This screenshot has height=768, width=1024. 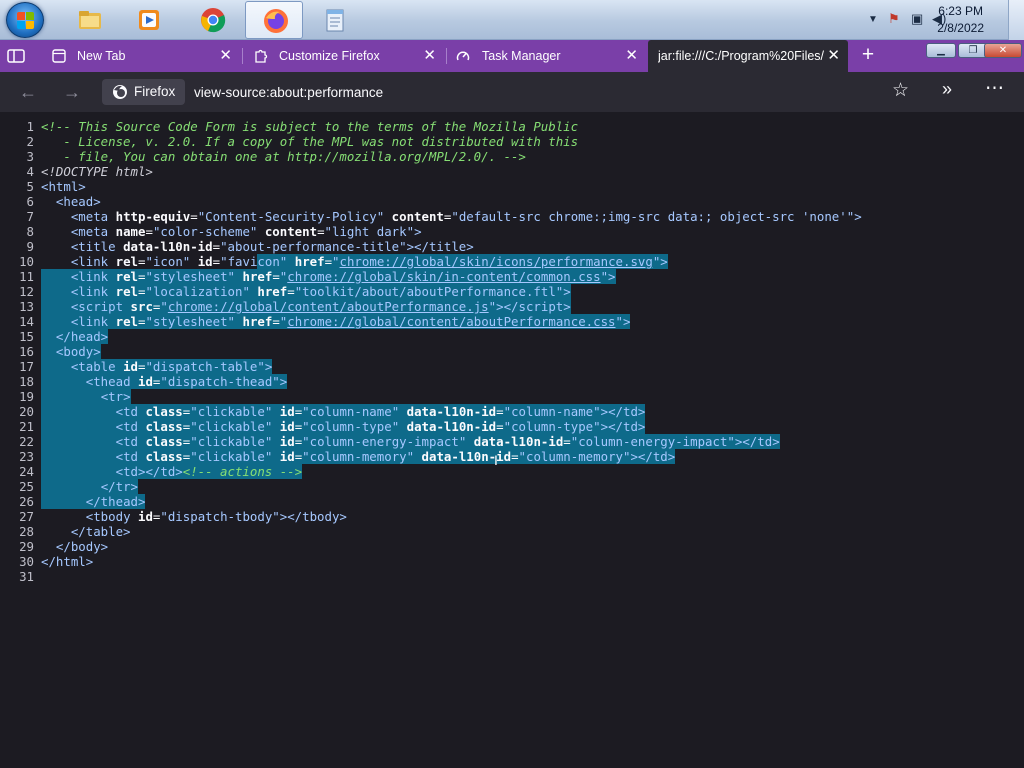 What do you see at coordinates (960, 11) in the screenshot?
I see `clock-time: 6:23 PM` at bounding box center [960, 11].